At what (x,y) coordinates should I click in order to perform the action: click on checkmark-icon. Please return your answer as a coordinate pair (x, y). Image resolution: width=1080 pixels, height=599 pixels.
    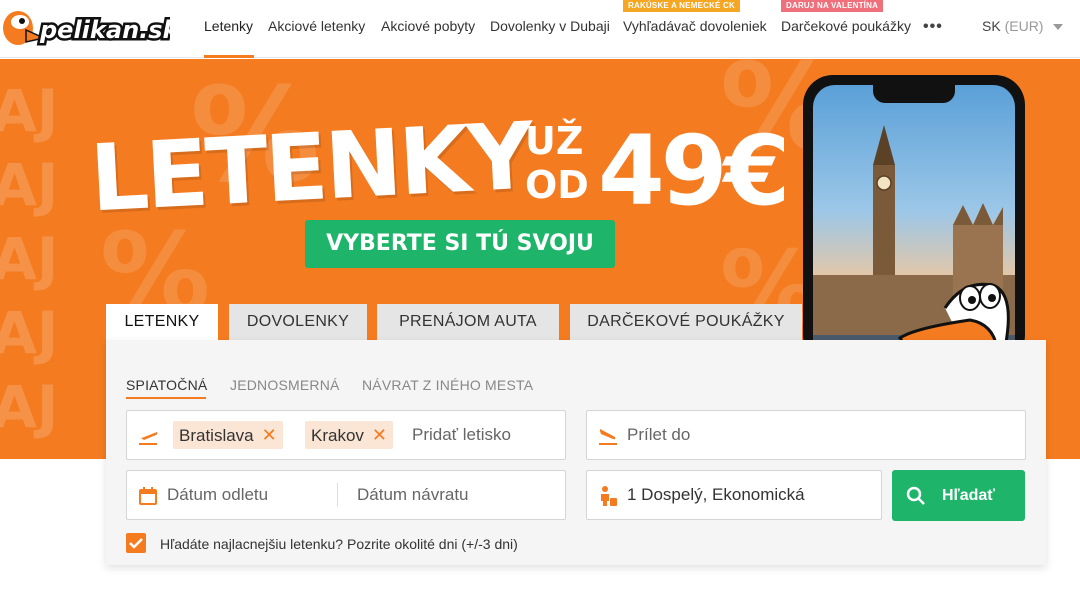
    Looking at the image, I should click on (136, 543).